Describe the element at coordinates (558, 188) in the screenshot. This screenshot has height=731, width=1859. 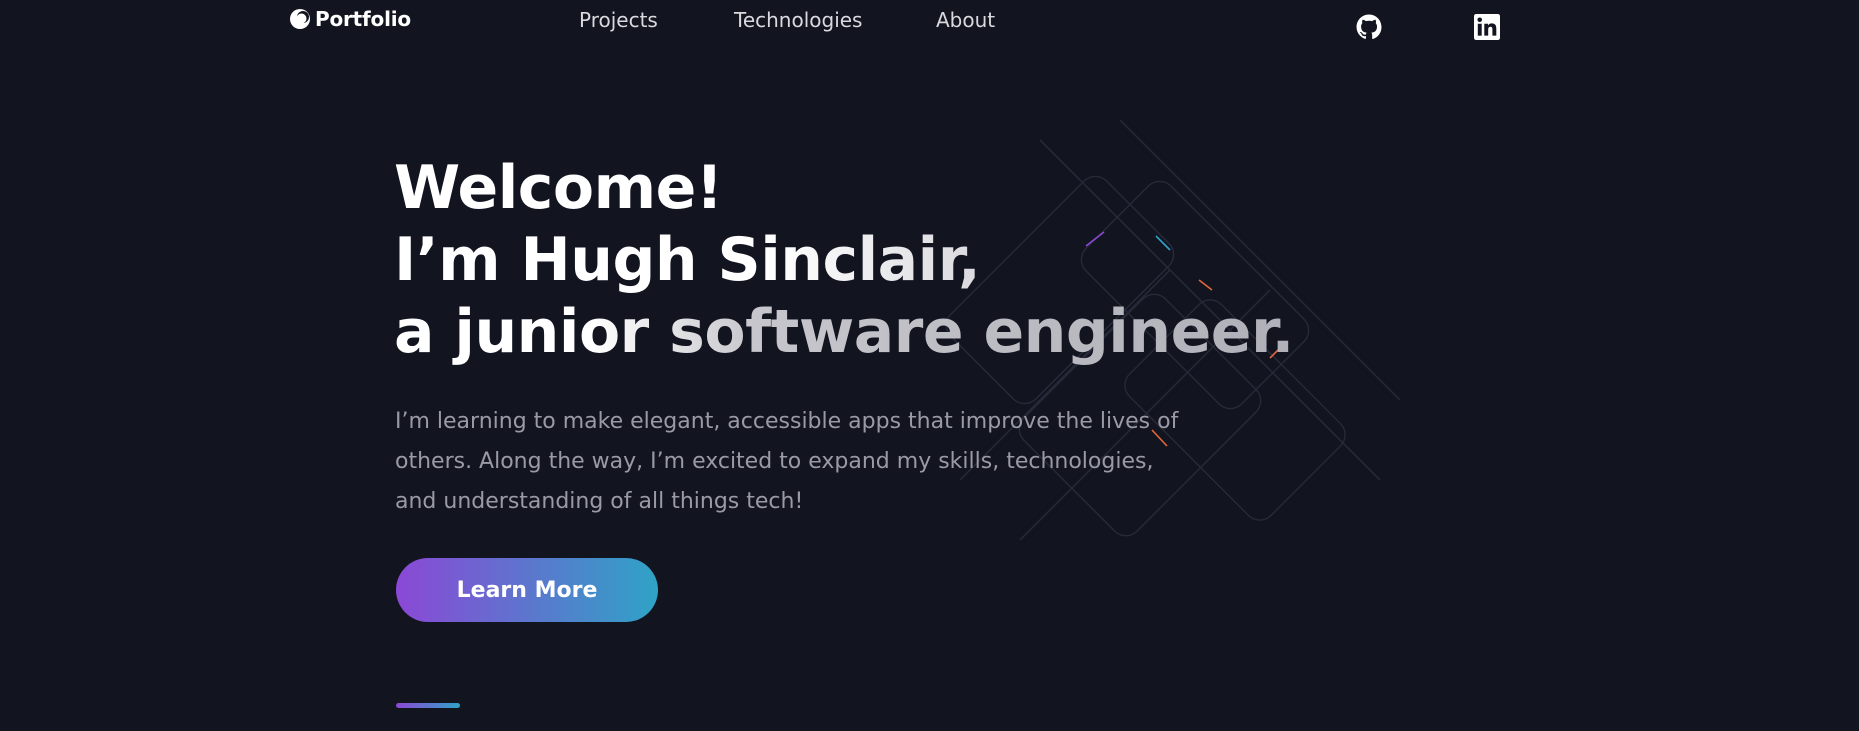
I see `hero-title-line-1: Welcome!` at that location.